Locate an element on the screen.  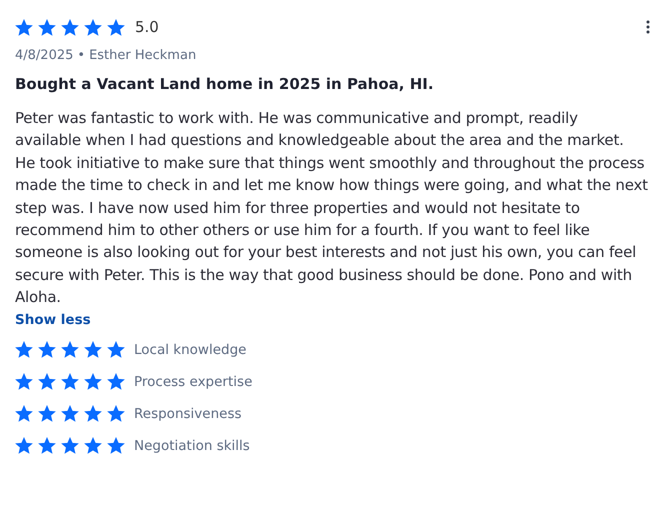
more-icon is located at coordinates (648, 27).